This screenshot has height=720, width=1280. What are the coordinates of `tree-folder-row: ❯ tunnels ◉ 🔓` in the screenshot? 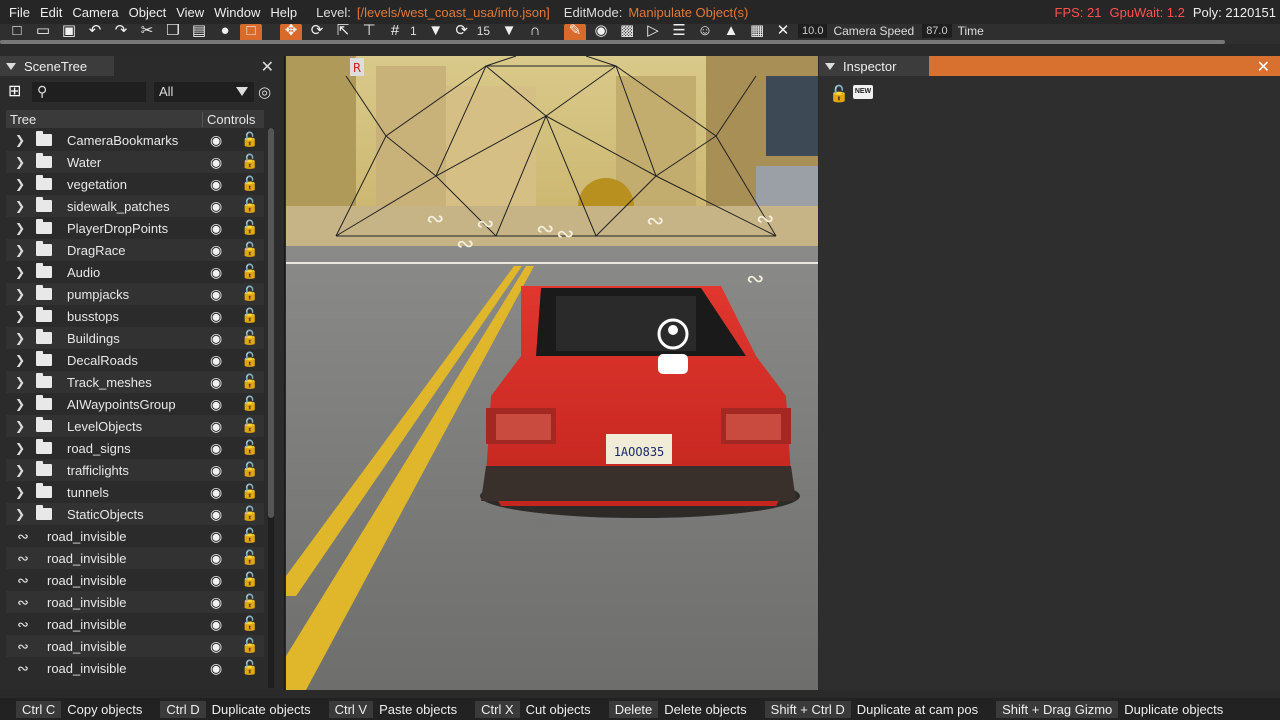 It's located at (135, 492).